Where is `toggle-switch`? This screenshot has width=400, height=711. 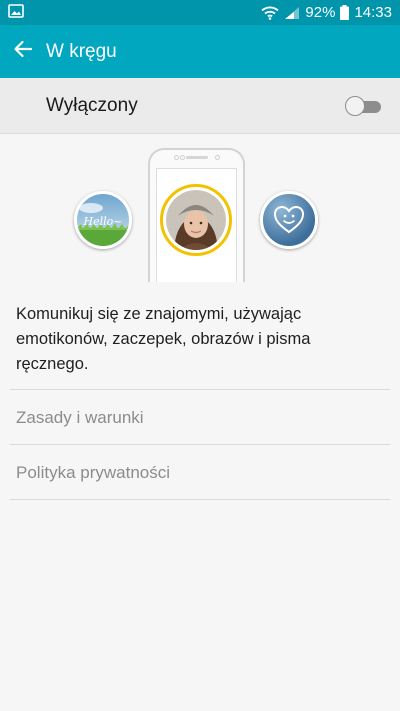 toggle-switch is located at coordinates (363, 105).